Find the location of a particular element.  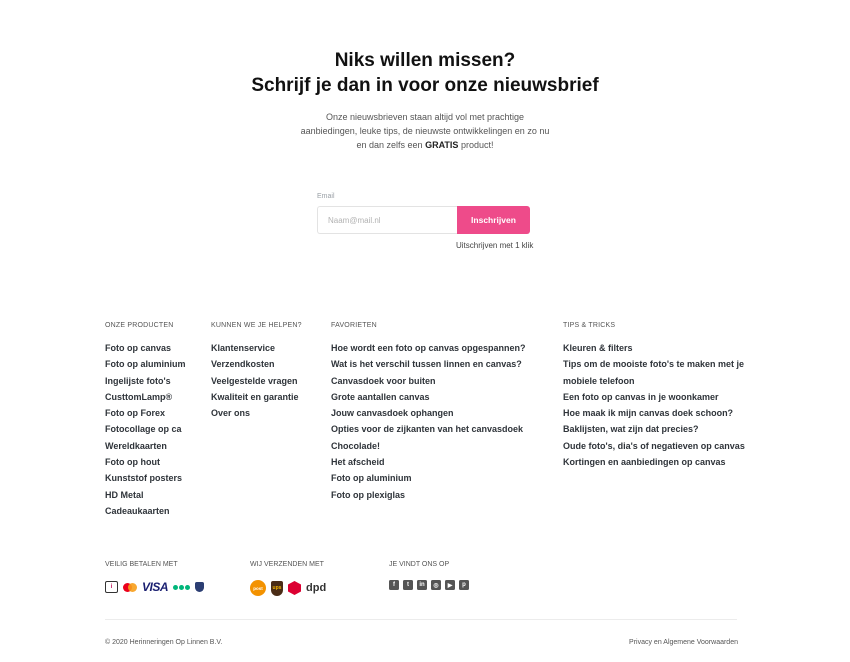

footer-link-text: Kwaliteit en garantie is located at coordinates (255, 397).